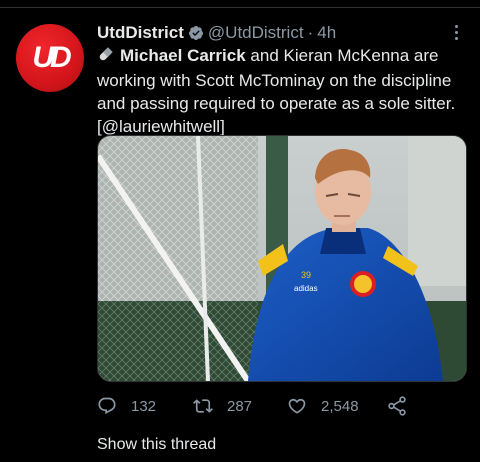 Image resolution: width=480 pixels, height=462 pixels. I want to click on reply-icon, so click(107, 406).